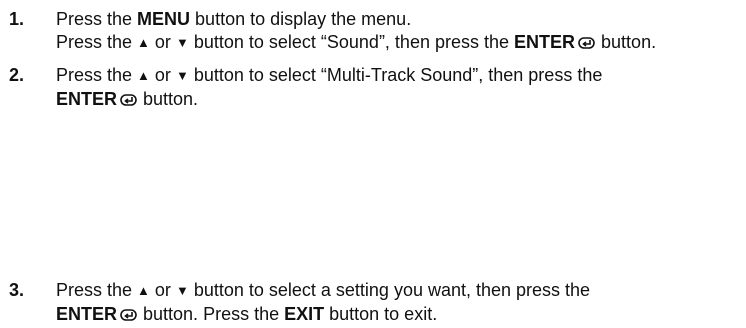  Describe the element at coordinates (351, 42) in the screenshot. I see `text-segment: button to select “Sound”, then press the` at that location.